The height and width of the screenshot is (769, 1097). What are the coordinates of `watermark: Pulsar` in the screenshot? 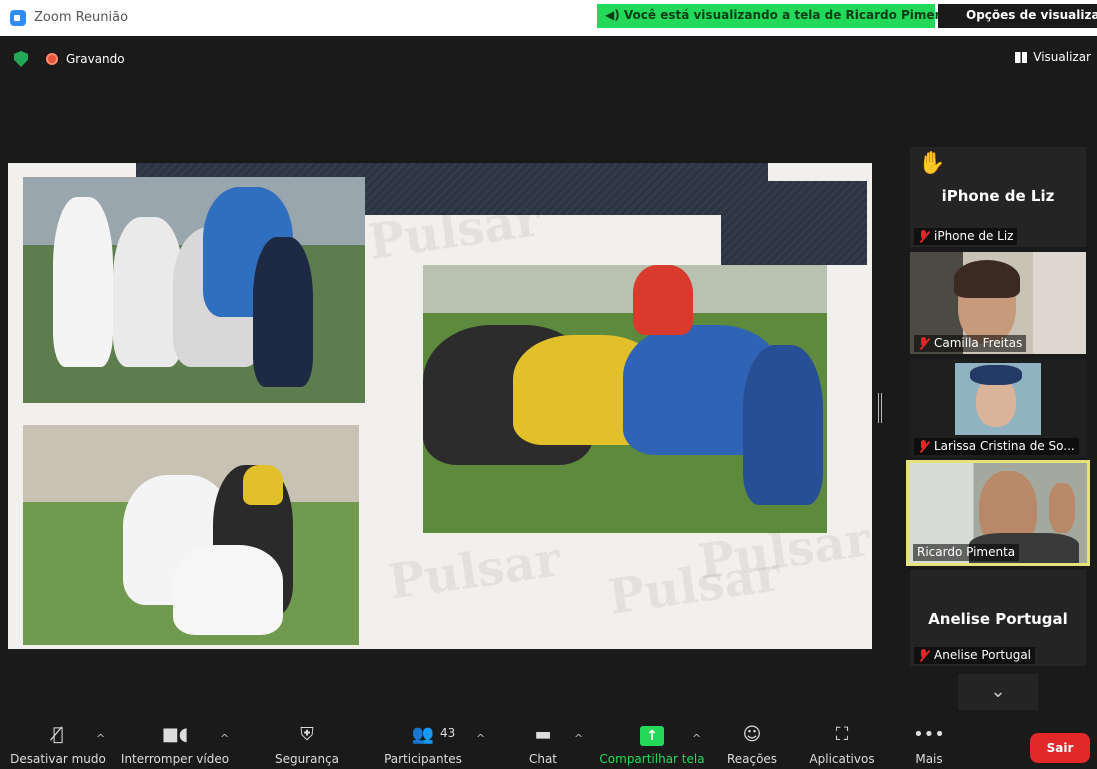 It's located at (474, 571).